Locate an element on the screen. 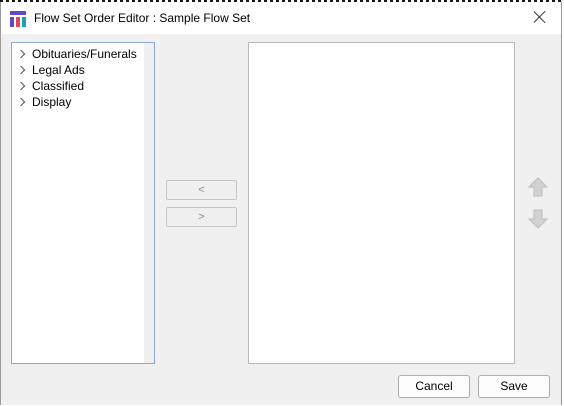  save-button: Save is located at coordinates (514, 386).